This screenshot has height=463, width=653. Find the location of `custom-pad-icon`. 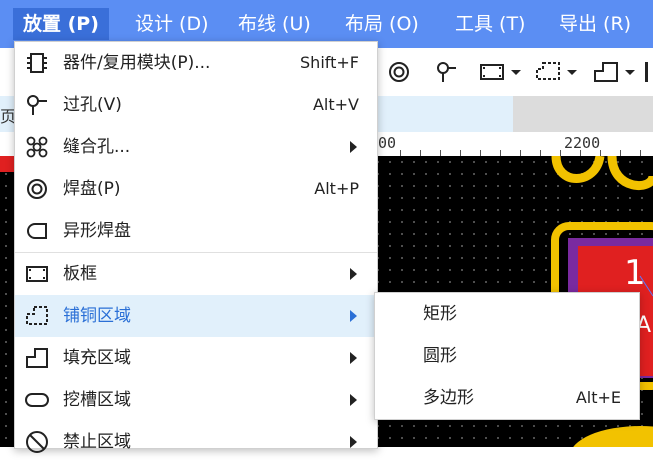

custom-pad-icon is located at coordinates (37, 231).